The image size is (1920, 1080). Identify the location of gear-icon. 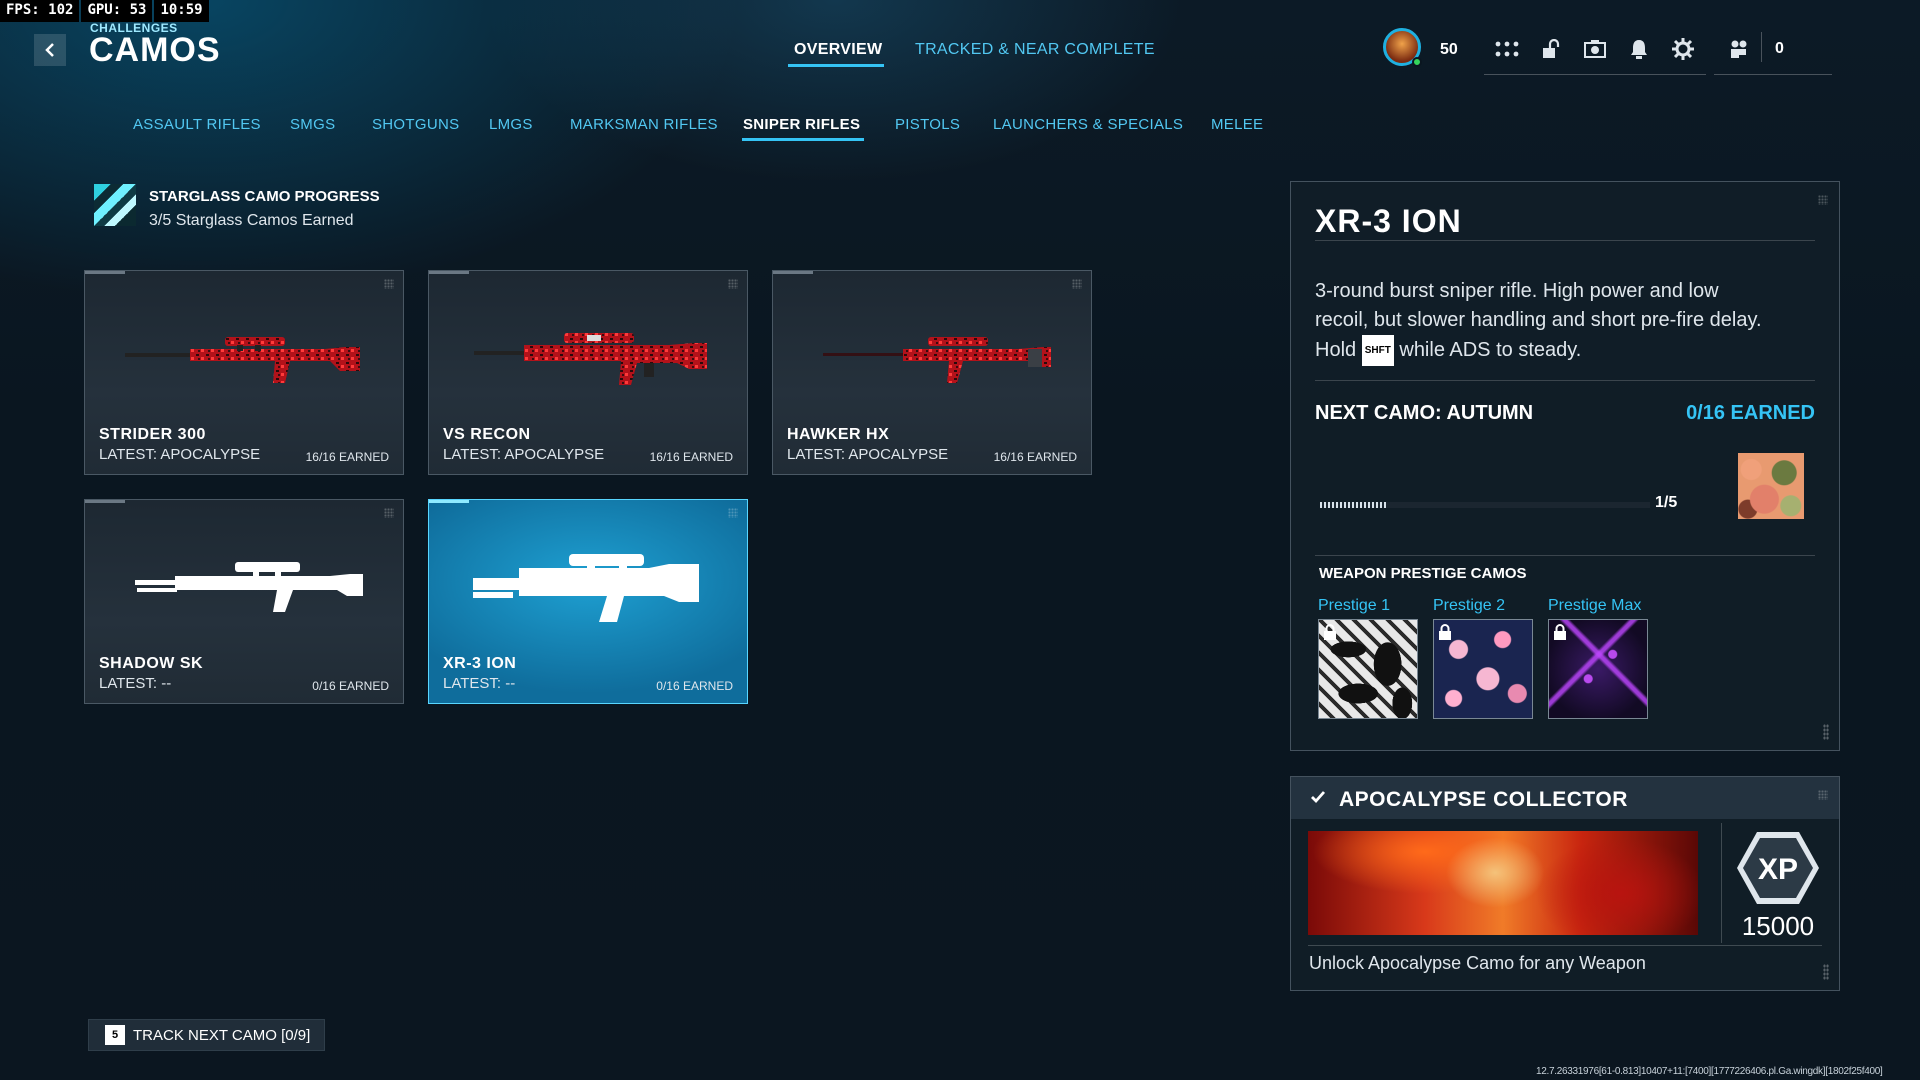
(1683, 49).